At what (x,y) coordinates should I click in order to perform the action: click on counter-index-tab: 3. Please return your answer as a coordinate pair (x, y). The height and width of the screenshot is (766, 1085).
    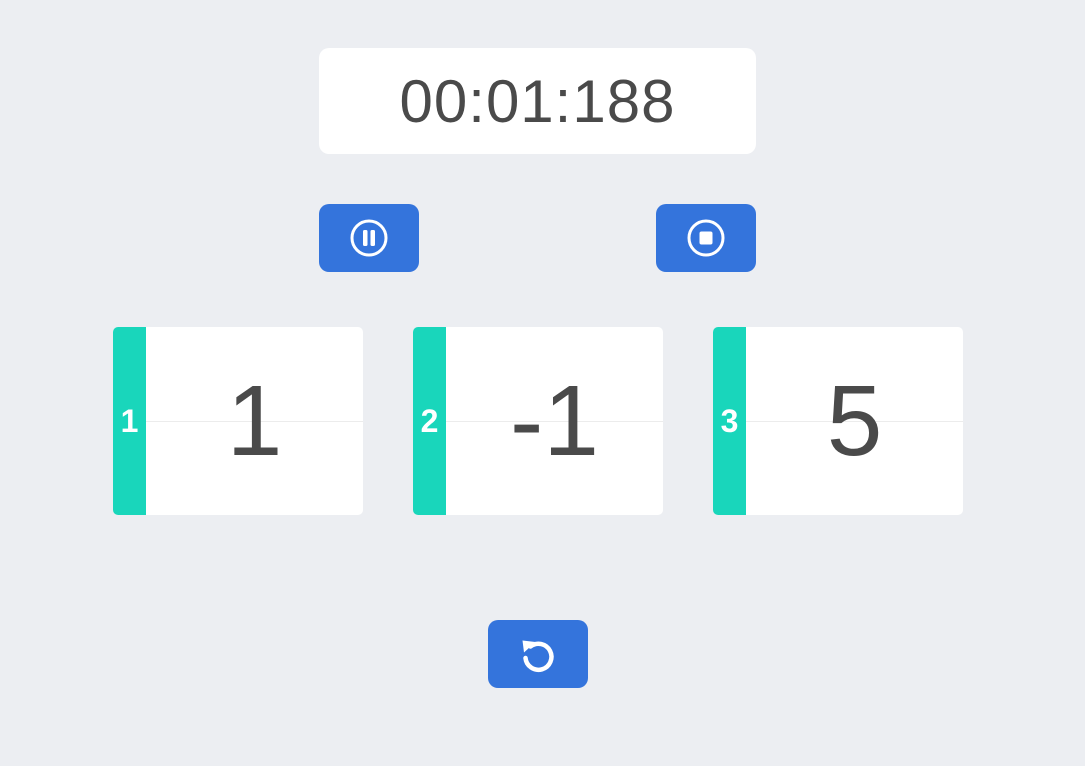
    Looking at the image, I should click on (729, 421).